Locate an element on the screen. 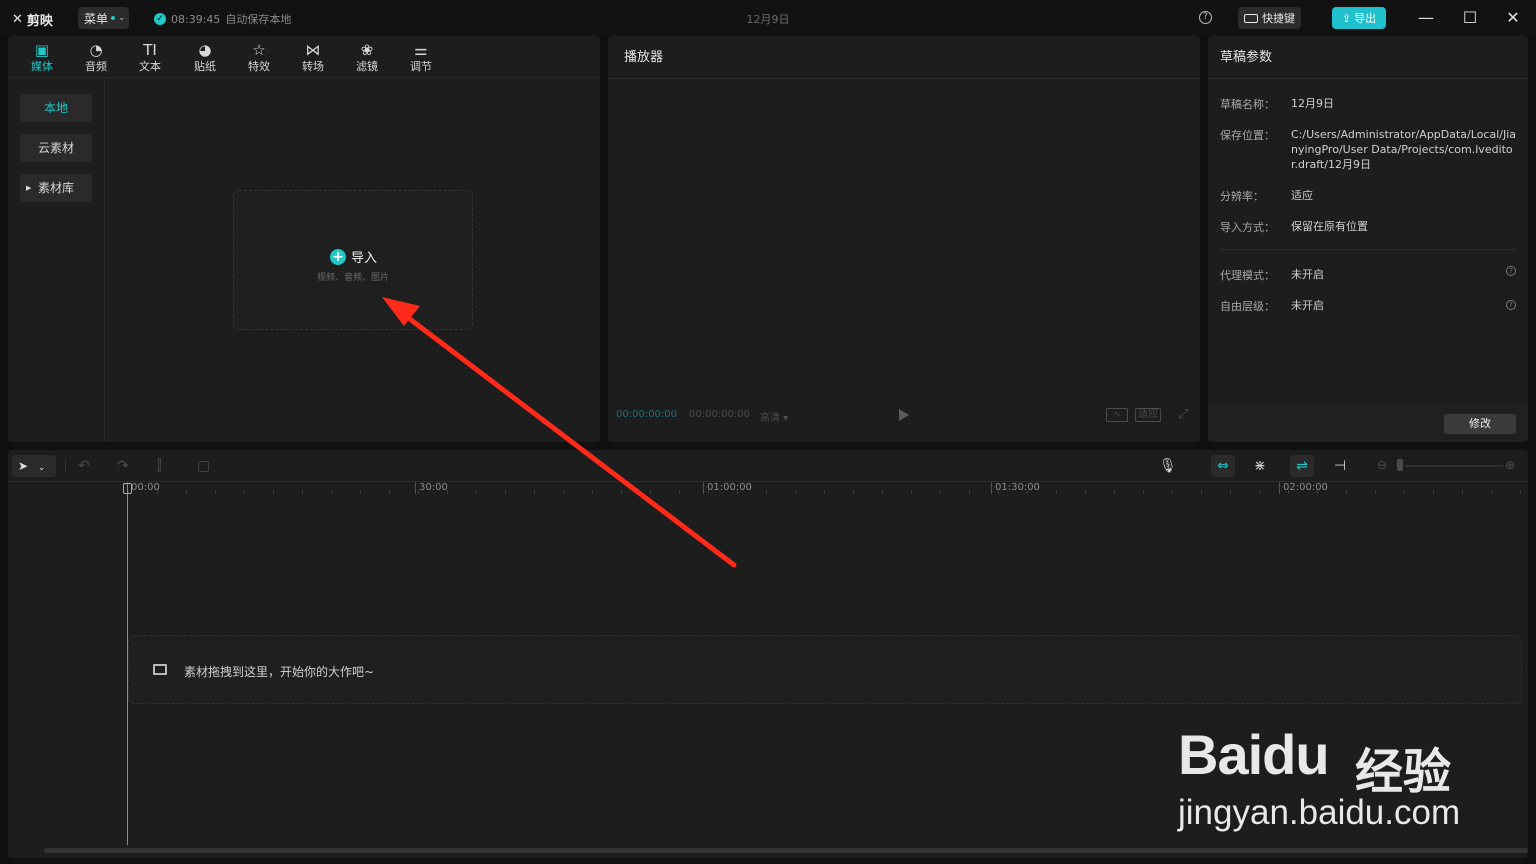 This screenshot has width=1536, height=864. import-button: + 导入 is located at coordinates (353, 256).